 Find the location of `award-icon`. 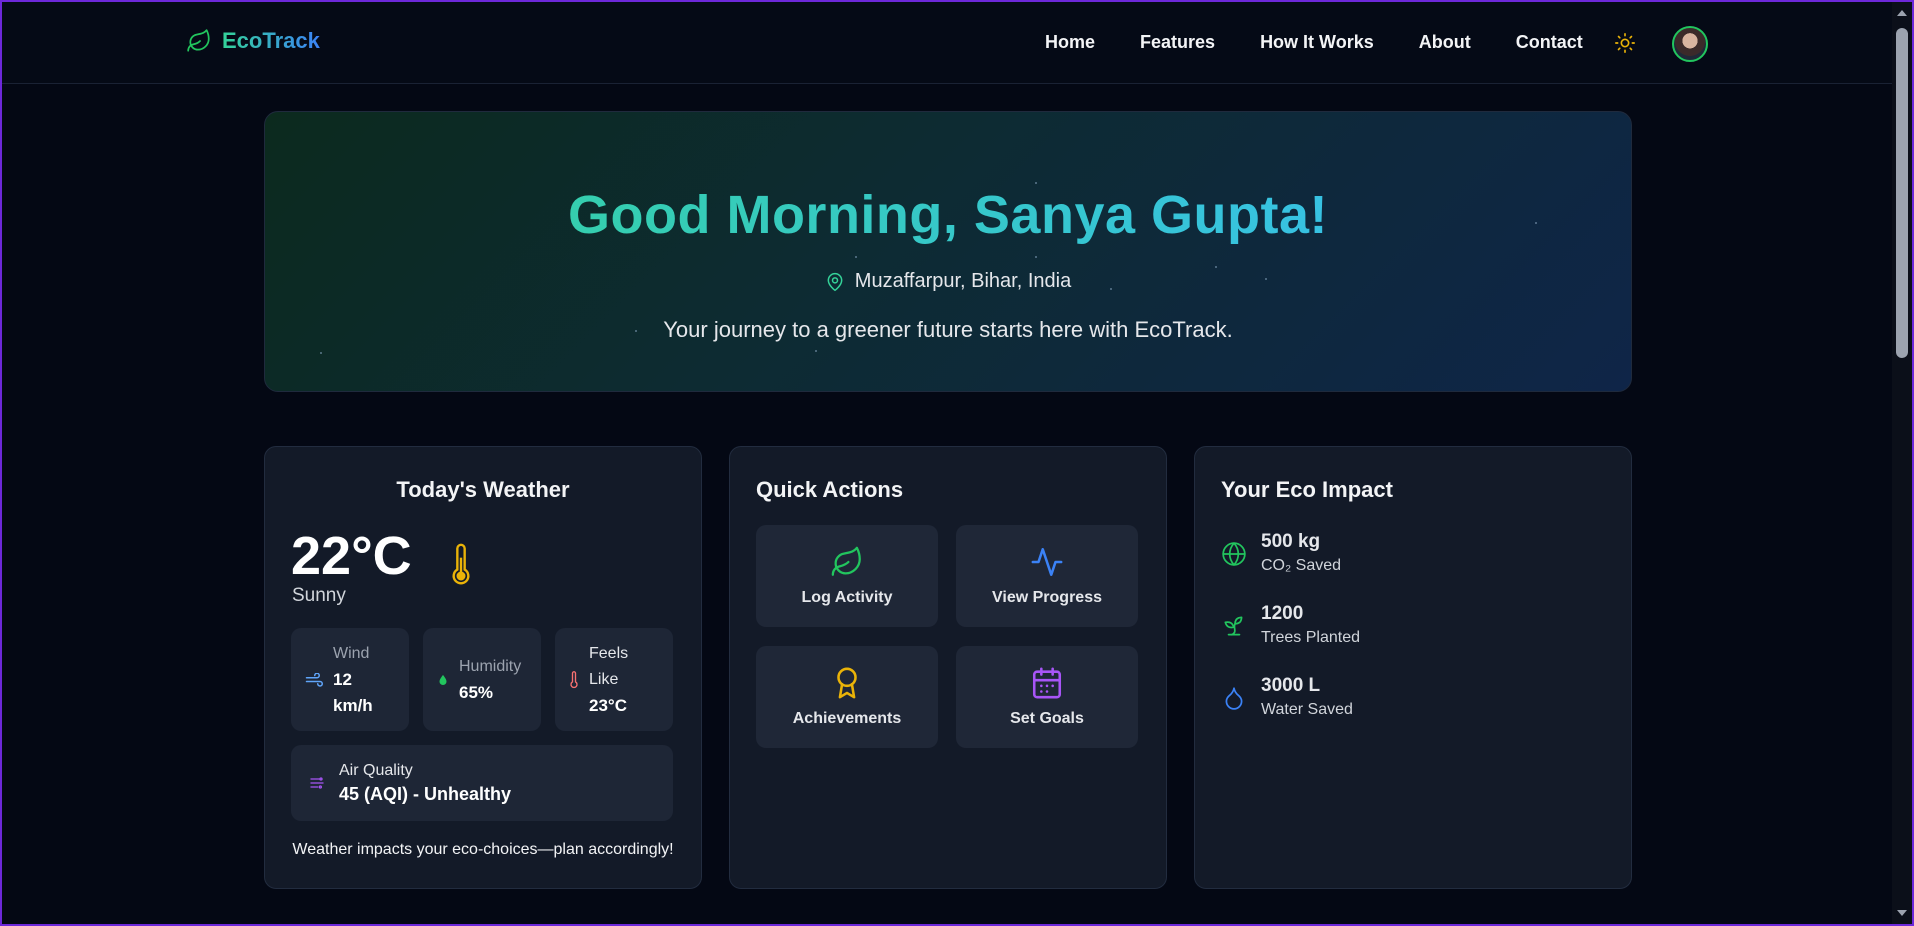

award-icon is located at coordinates (847, 683).